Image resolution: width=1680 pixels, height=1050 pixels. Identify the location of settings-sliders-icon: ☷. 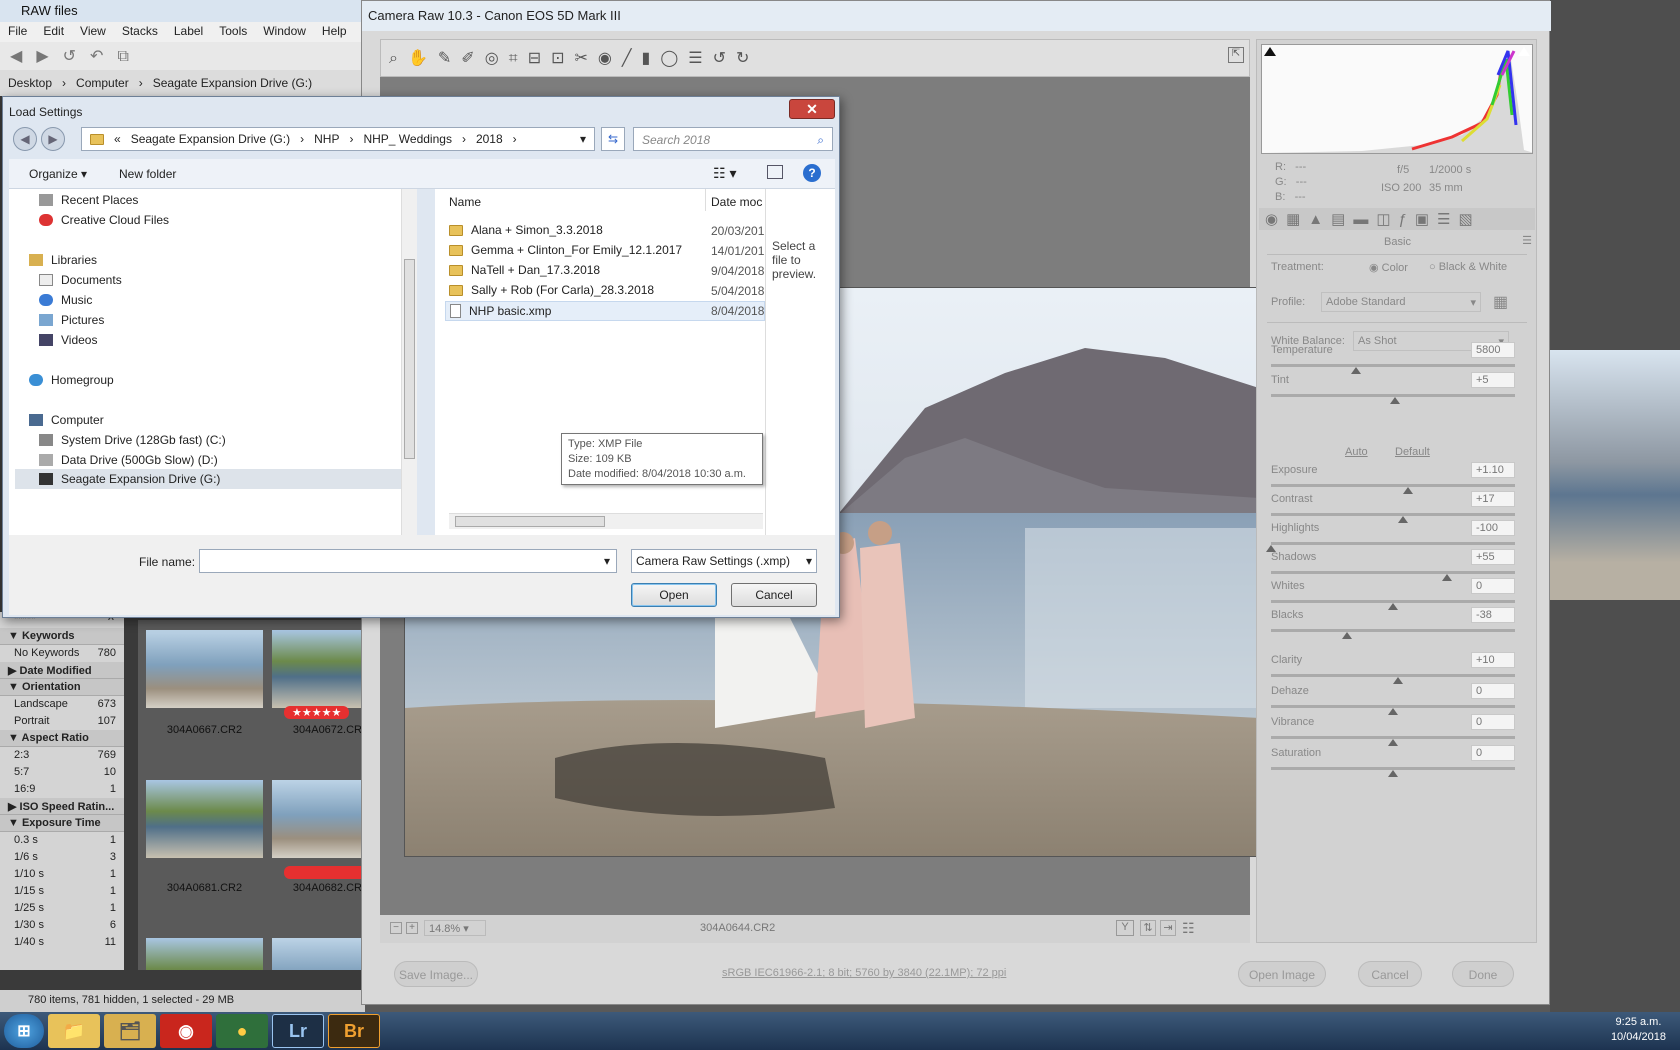
(1188, 928).